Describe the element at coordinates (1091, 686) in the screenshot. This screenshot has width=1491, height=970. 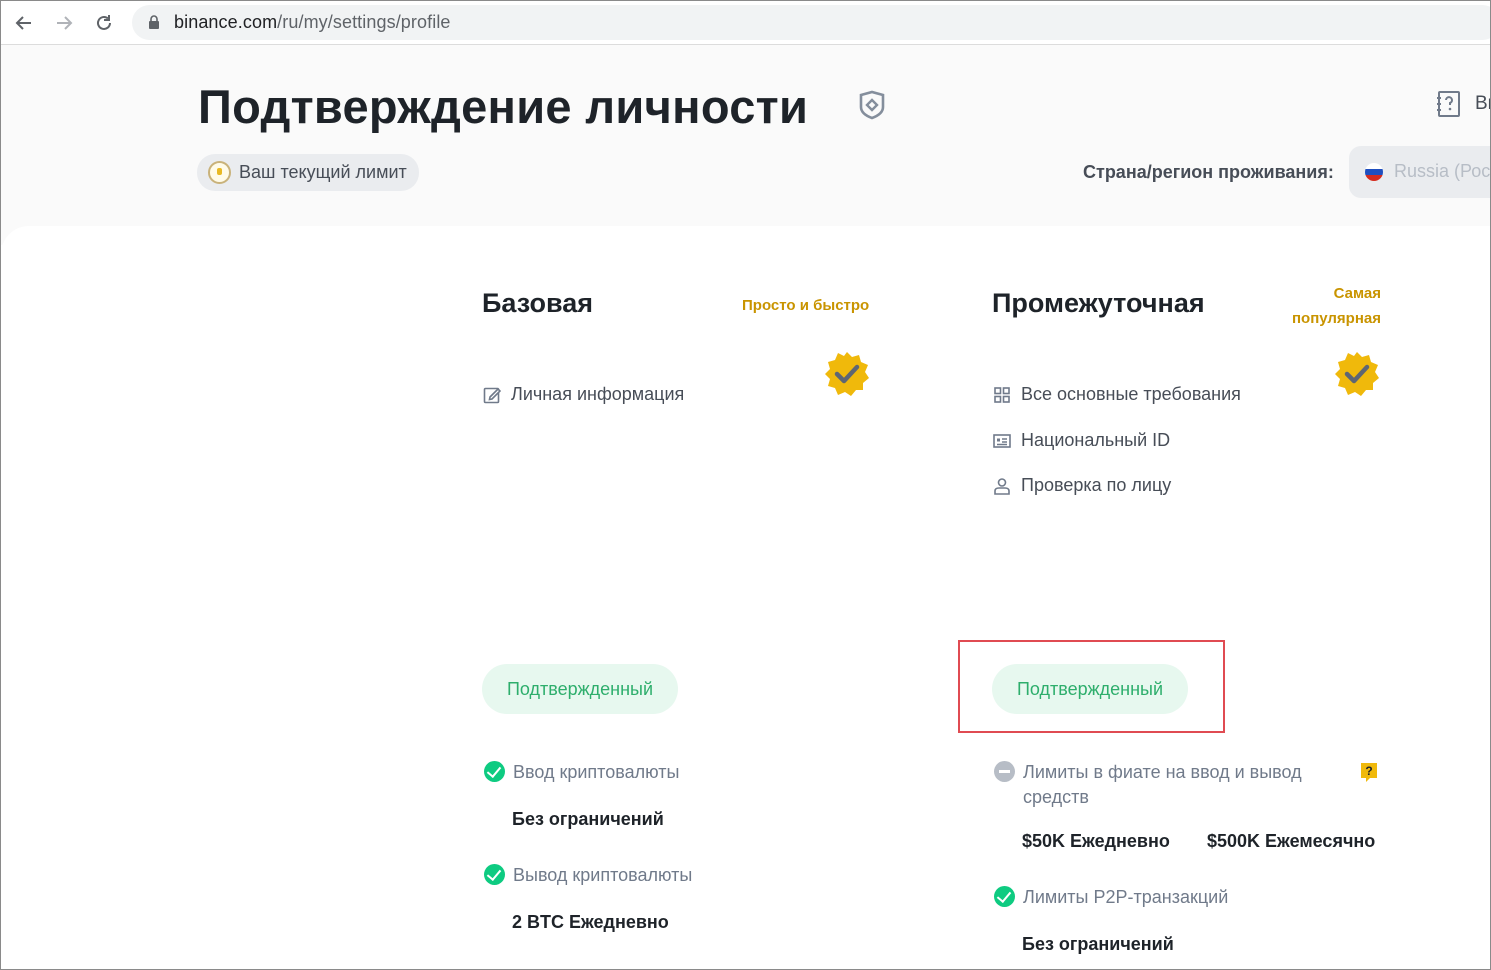
I see `highlight-annotation` at that location.